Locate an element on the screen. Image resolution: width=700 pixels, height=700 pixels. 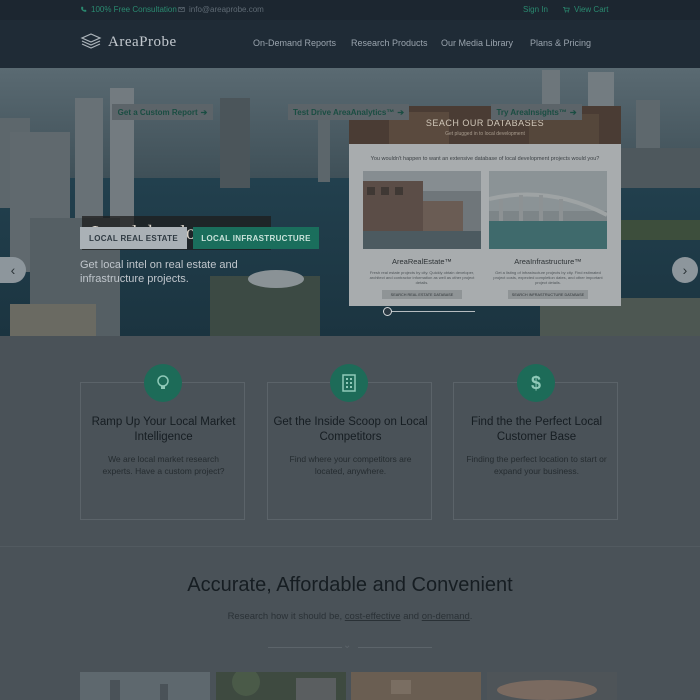
sign-in-link: Sign In is located at coordinates (535, 9).